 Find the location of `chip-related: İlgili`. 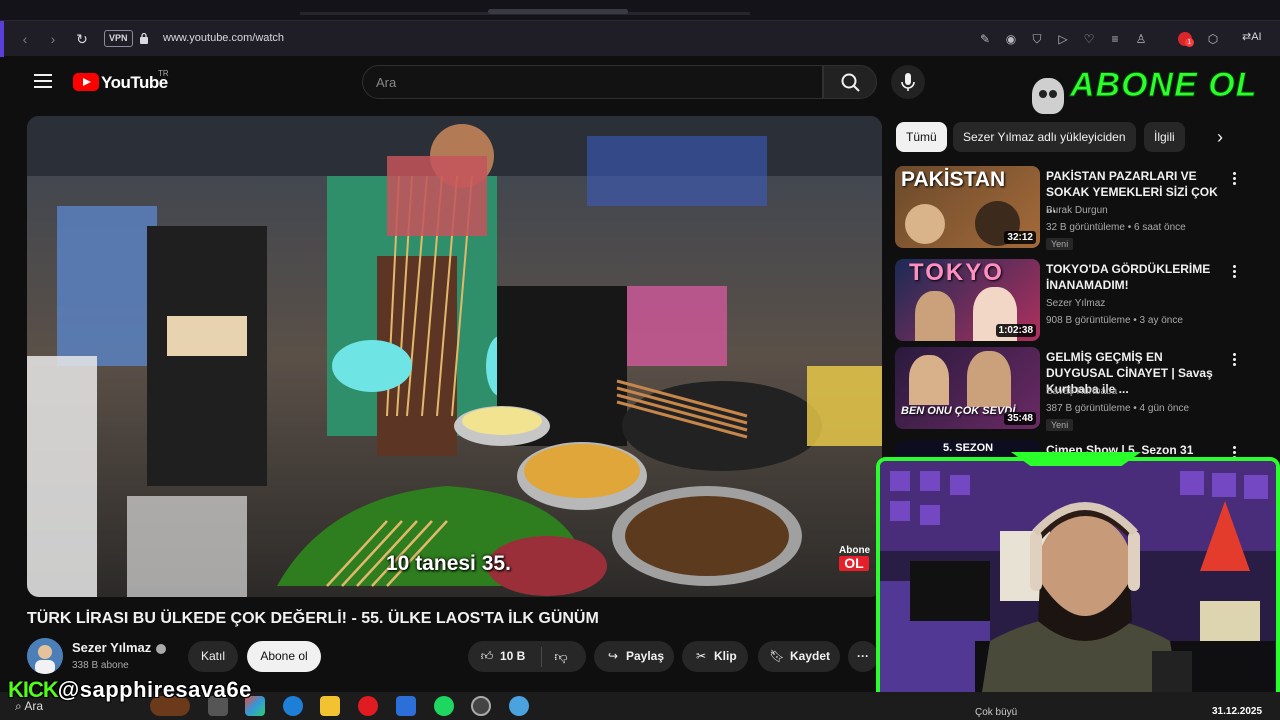

chip-related: İlgili is located at coordinates (1164, 137).